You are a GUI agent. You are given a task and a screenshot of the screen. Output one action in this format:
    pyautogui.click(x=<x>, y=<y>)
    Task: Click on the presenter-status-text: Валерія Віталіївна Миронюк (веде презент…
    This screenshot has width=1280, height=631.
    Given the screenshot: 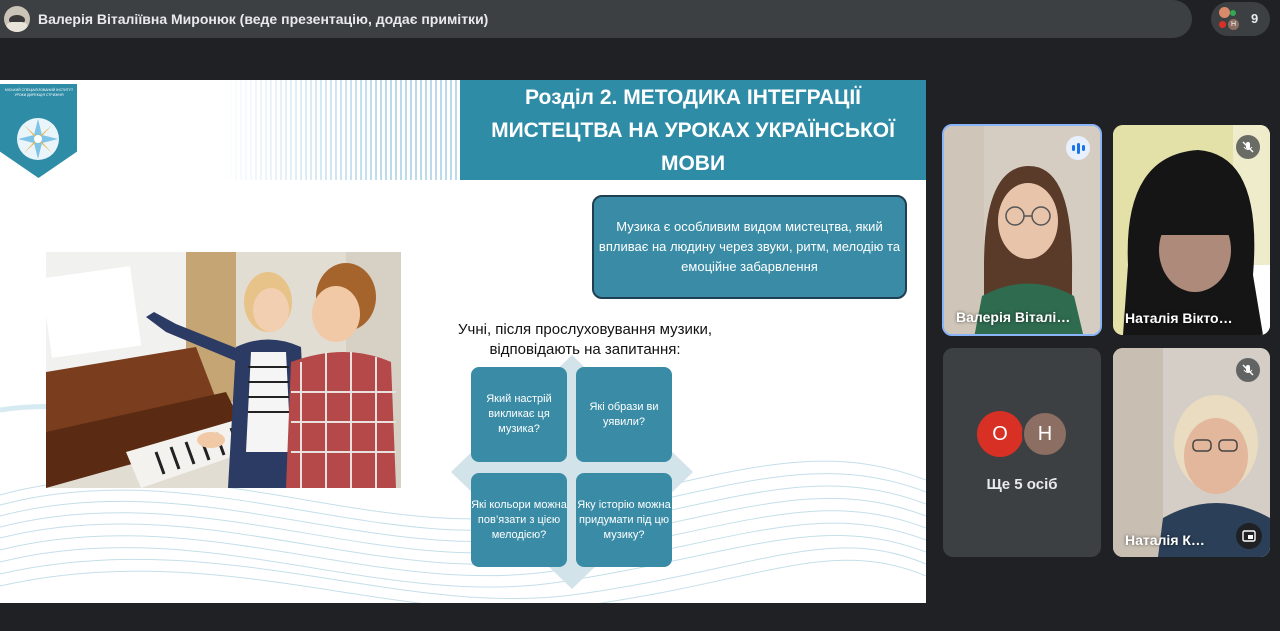 What is the action you would take?
    pyautogui.click(x=263, y=19)
    